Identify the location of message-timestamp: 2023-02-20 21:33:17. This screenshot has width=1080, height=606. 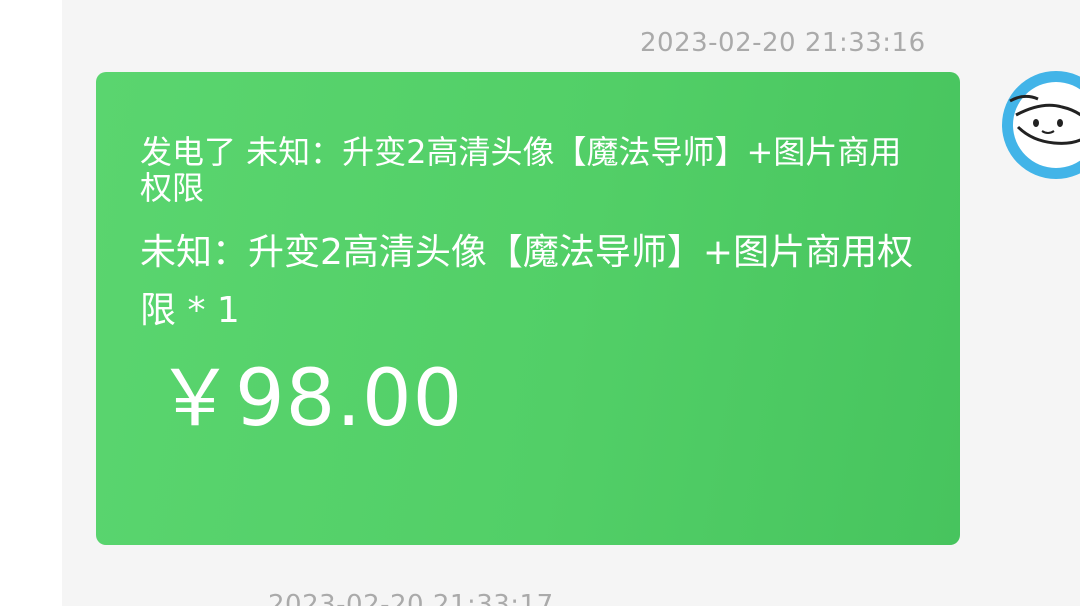
(411, 598).